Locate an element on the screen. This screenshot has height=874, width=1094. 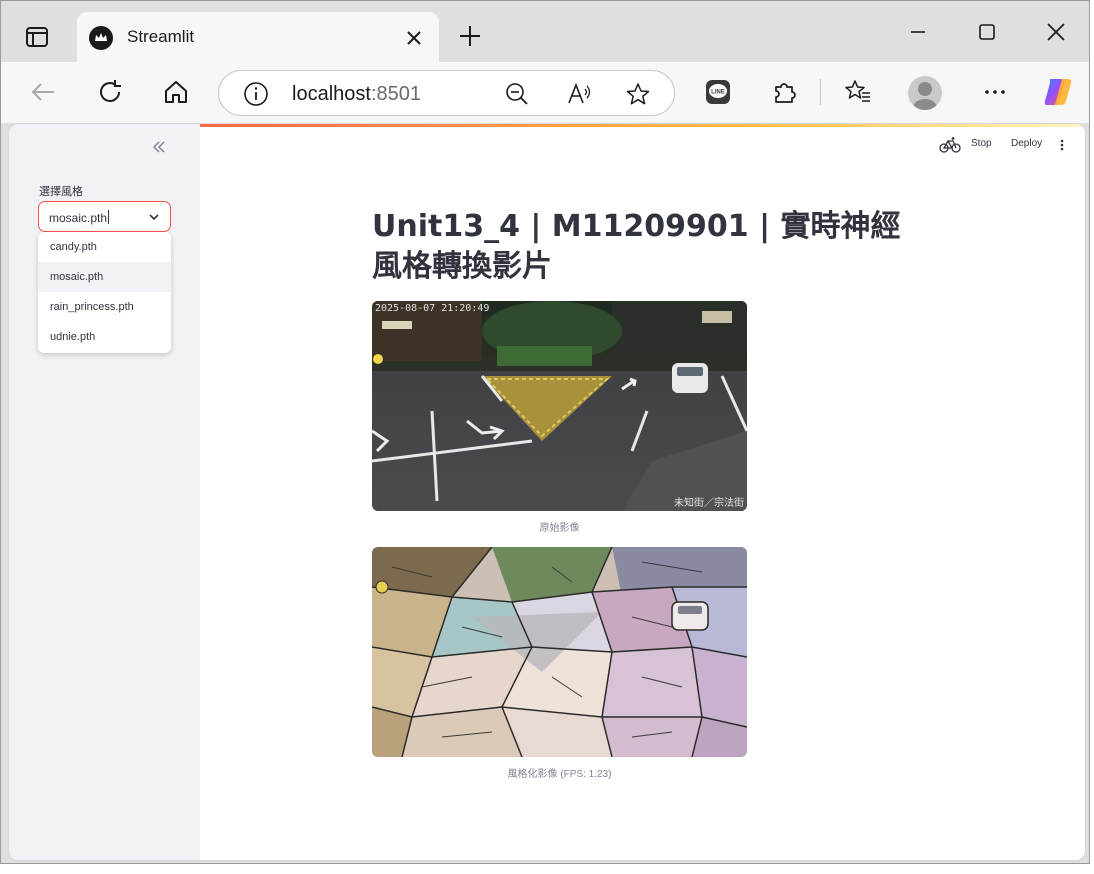
tab-actions-icon is located at coordinates (37, 37).